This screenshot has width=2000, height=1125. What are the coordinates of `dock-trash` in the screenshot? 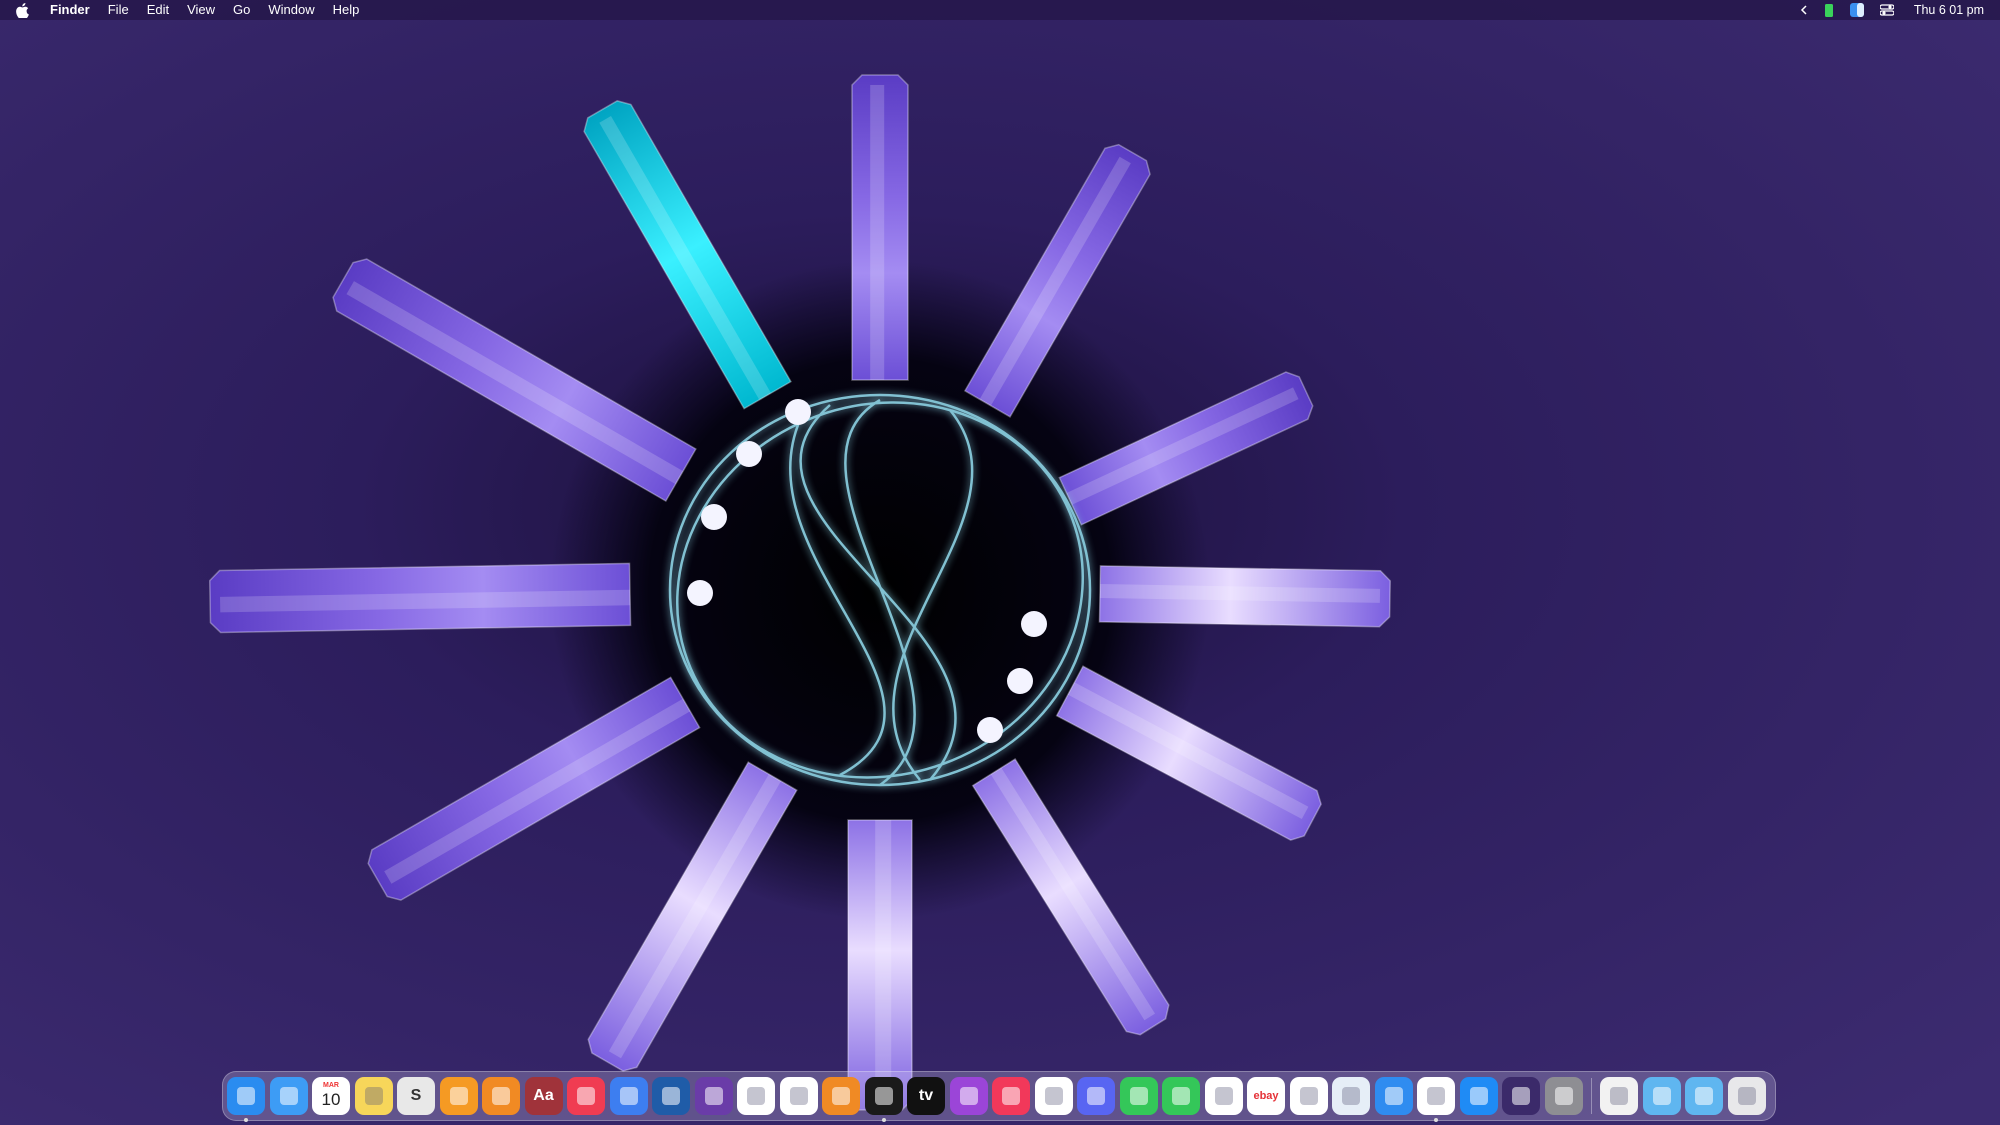 It's located at (1746, 1096).